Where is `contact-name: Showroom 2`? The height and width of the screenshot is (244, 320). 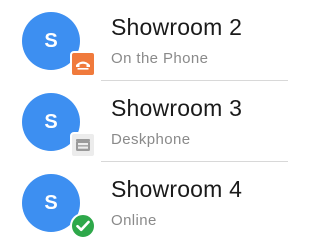
contact-name: Showroom 2 is located at coordinates (177, 27).